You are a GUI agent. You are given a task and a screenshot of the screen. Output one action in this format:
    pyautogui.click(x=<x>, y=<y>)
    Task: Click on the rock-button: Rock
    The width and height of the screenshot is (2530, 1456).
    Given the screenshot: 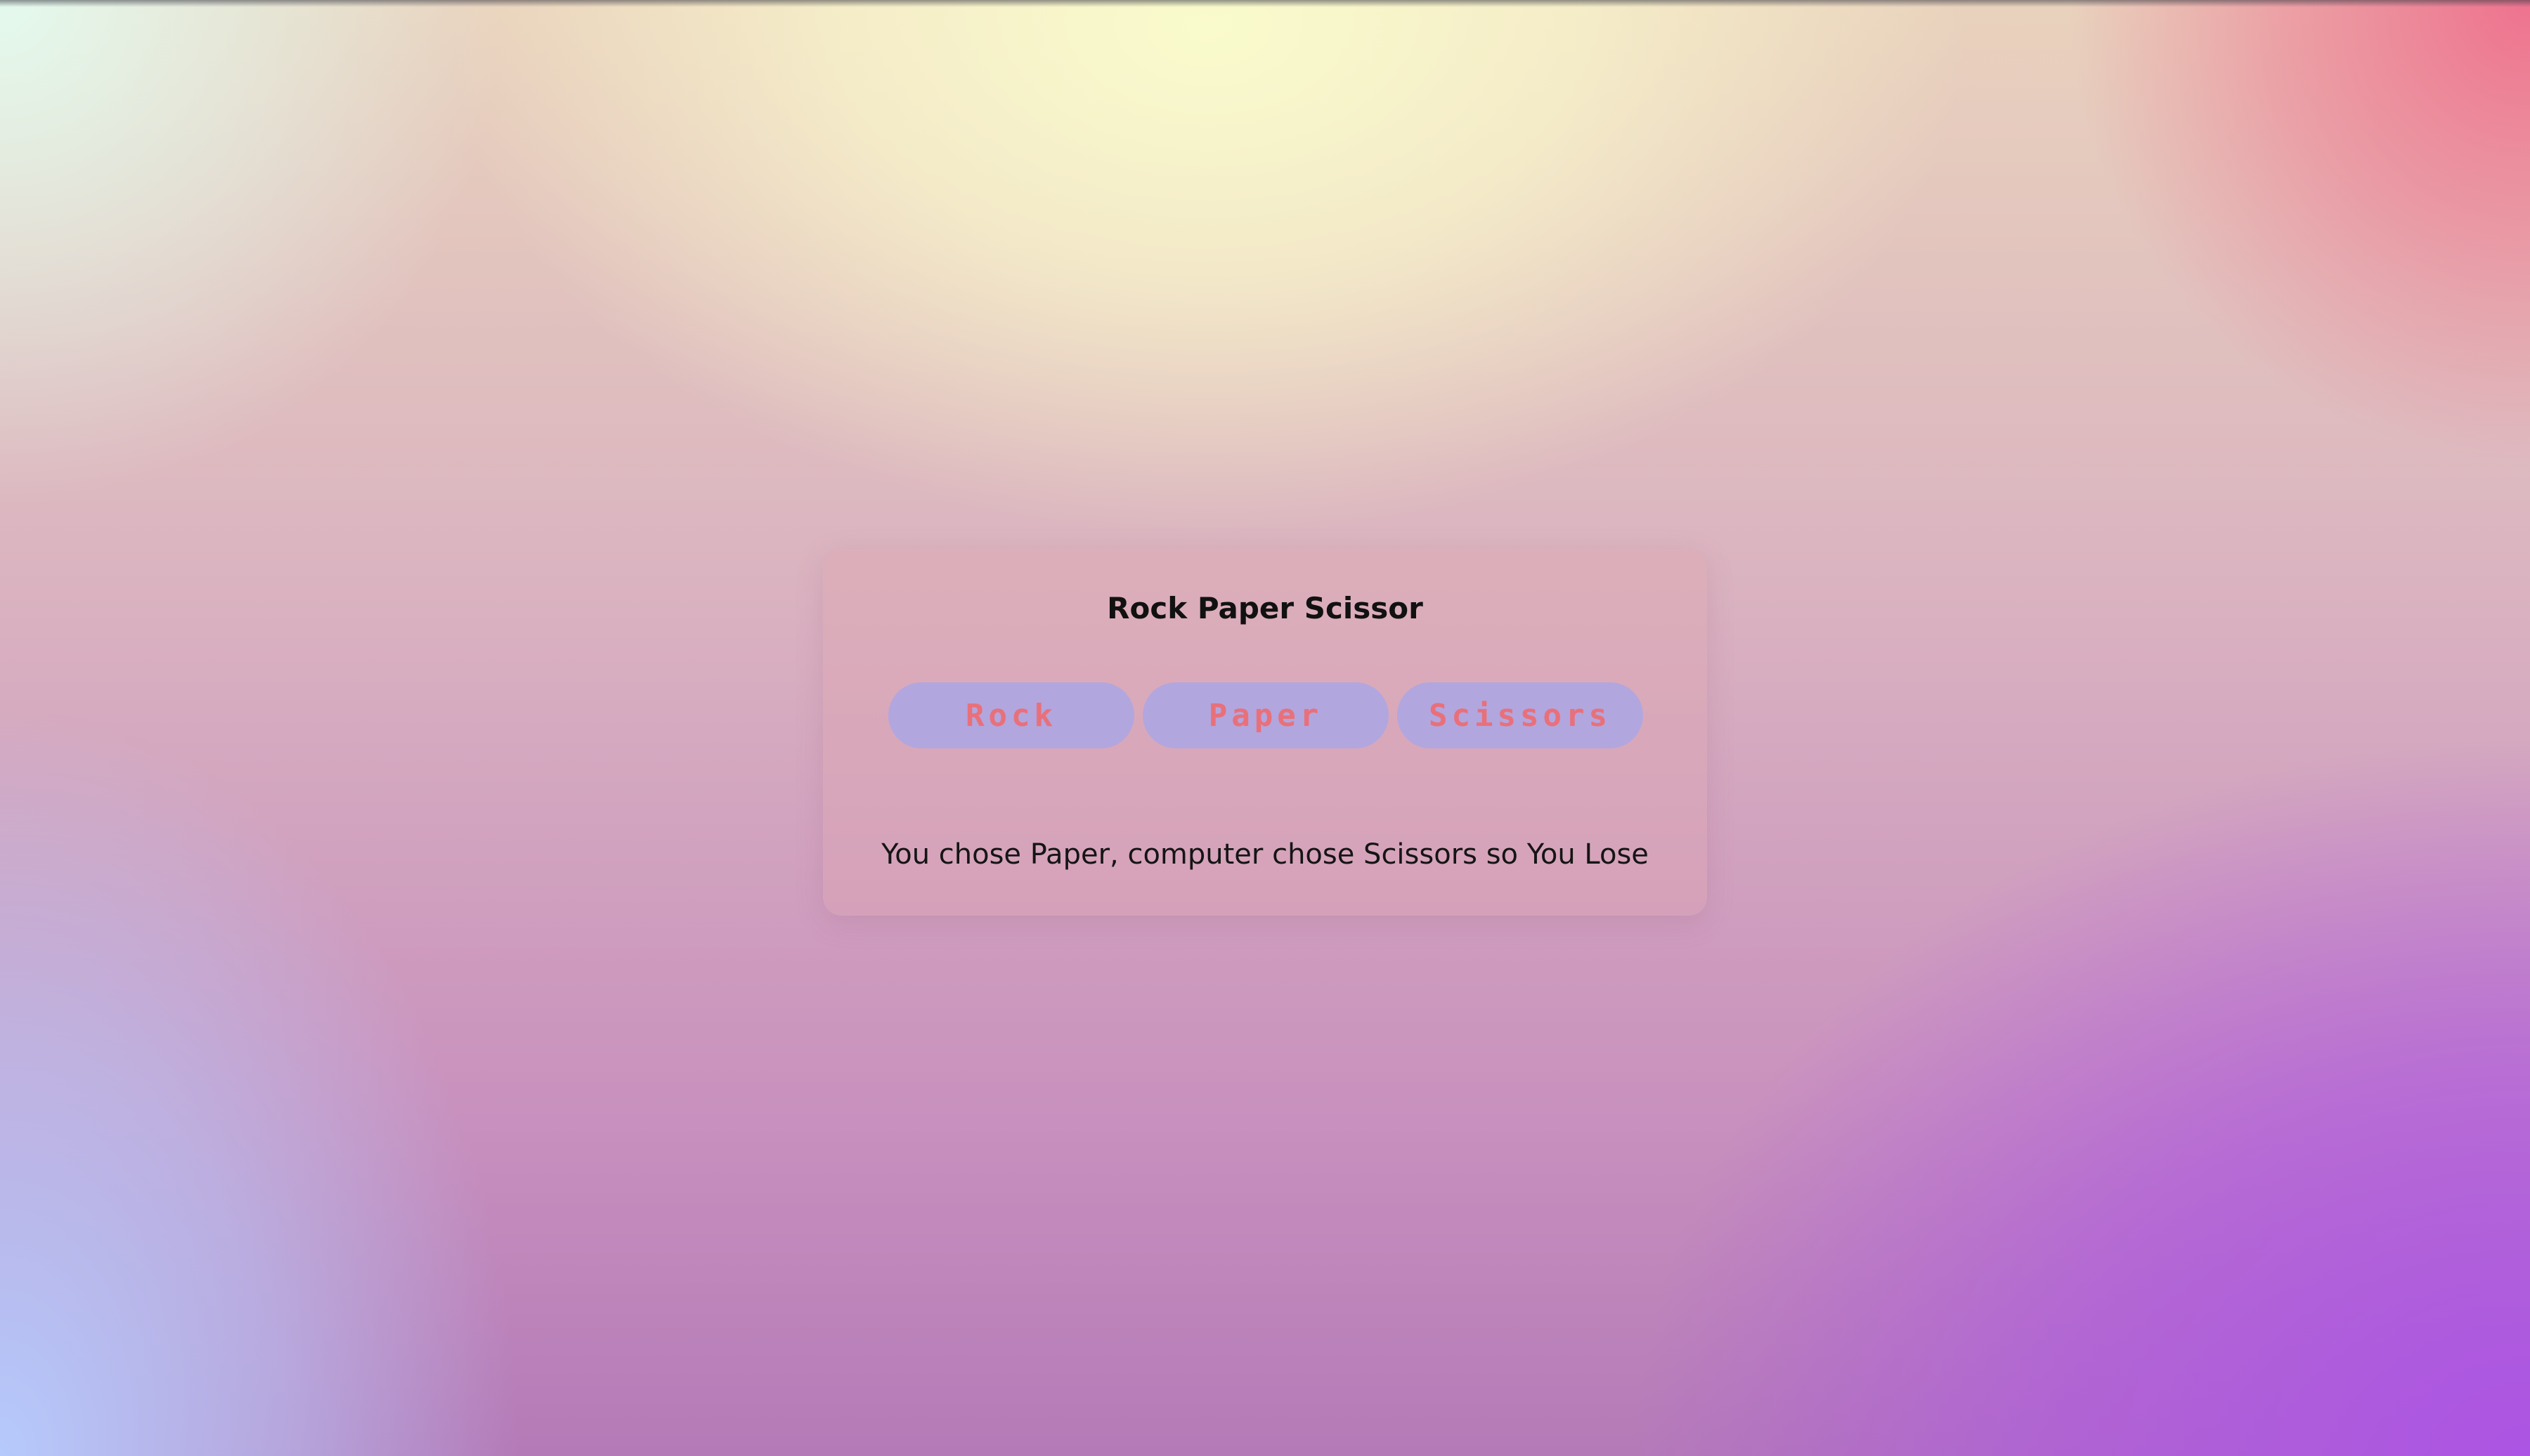 What is the action you would take?
    pyautogui.click(x=1011, y=715)
    